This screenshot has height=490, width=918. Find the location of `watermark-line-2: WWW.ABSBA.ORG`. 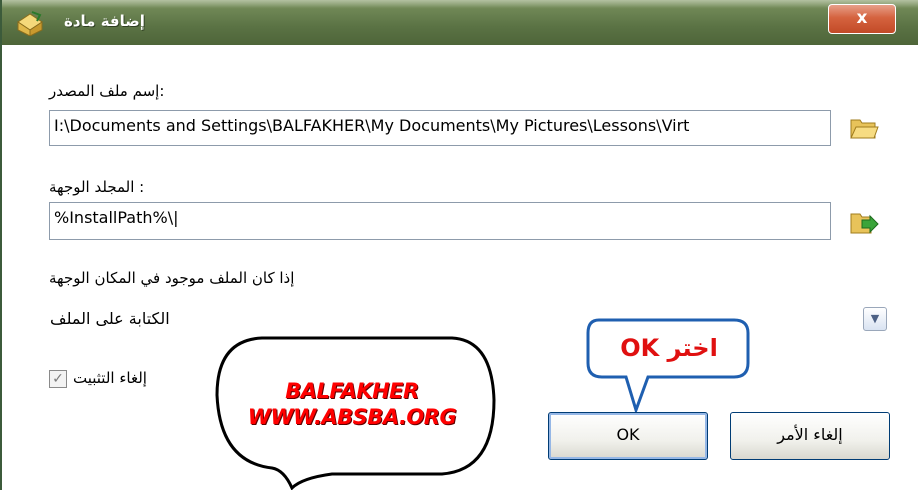

watermark-line-2: WWW.ABSBA.ORG is located at coordinates (352, 417).